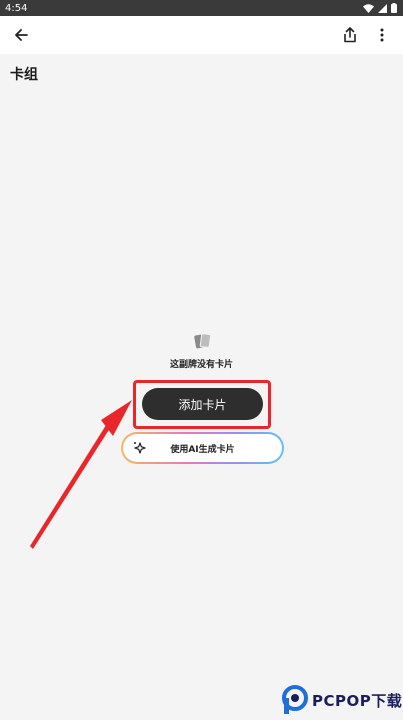 The width and height of the screenshot is (403, 720). What do you see at coordinates (24, 75) in the screenshot?
I see `page-title: 卡组` at bounding box center [24, 75].